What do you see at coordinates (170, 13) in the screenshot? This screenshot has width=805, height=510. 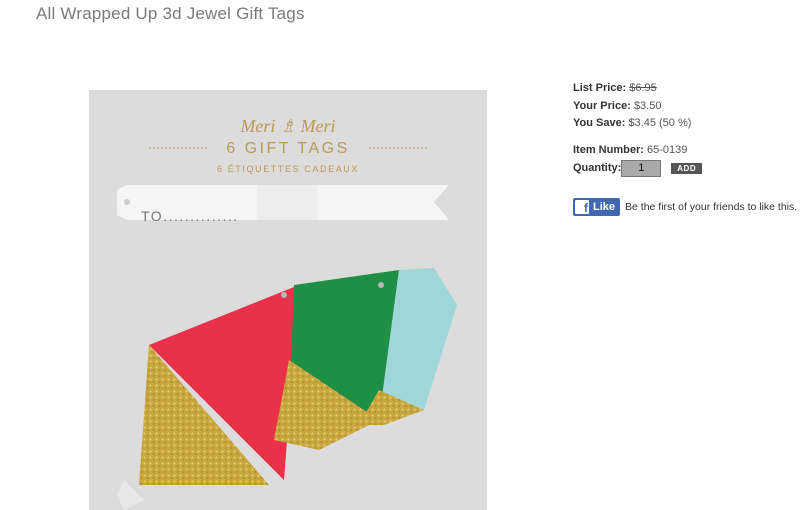 I see `product-title: All Wrapped Up 3d Jewel Gift Tags` at bounding box center [170, 13].